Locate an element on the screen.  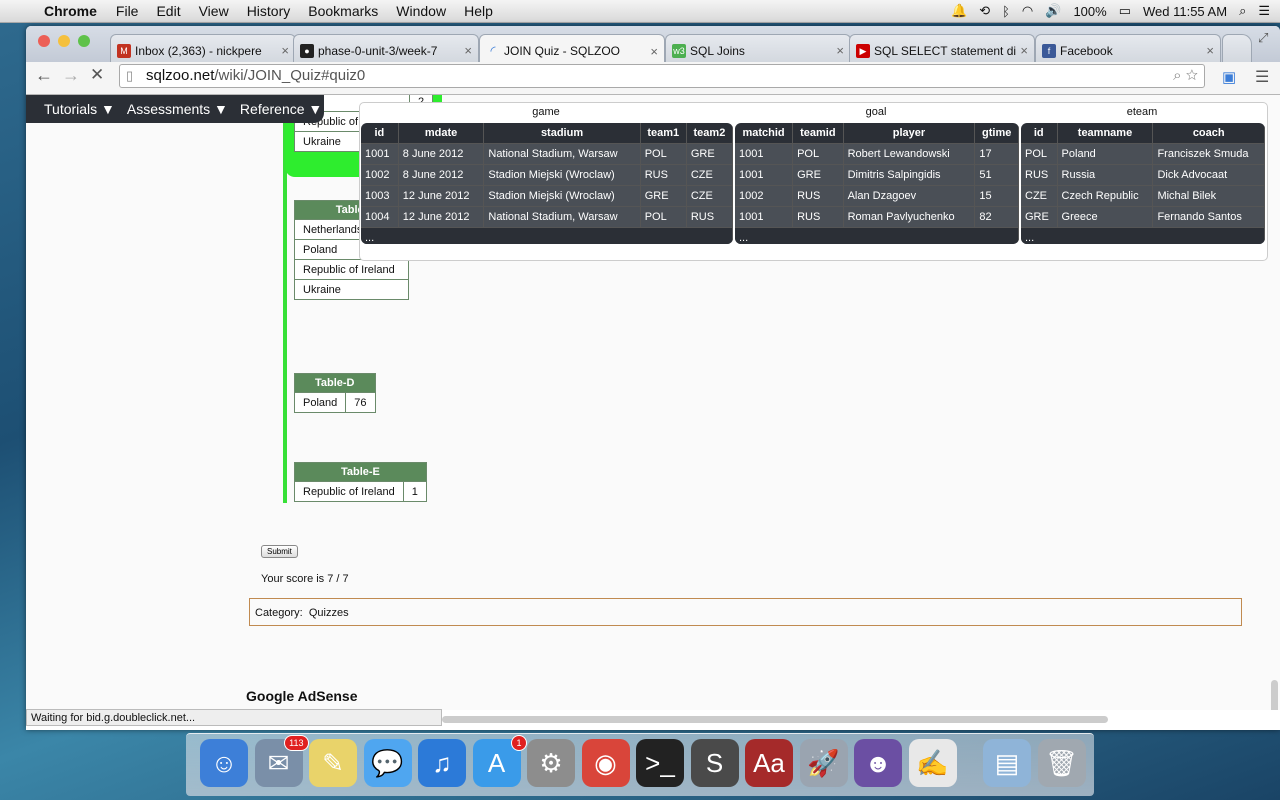
table-cell: 17 is located at coordinates (996, 154).